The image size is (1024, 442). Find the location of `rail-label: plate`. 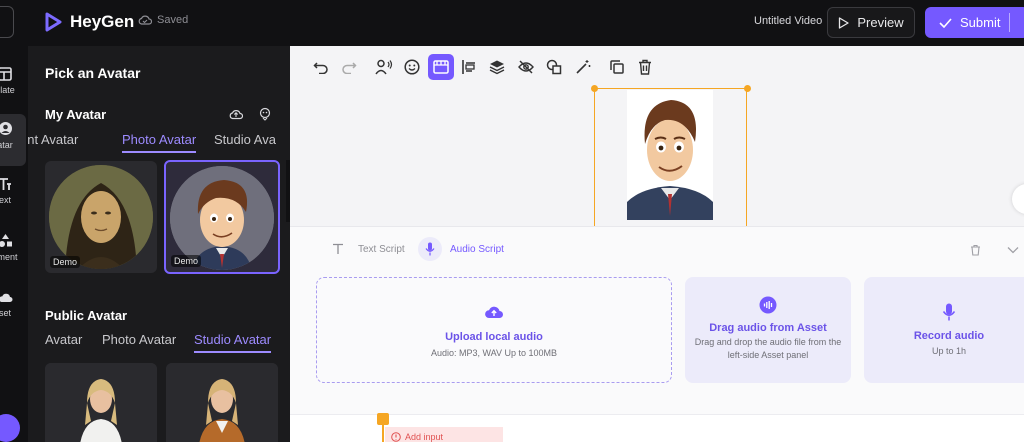

rail-label: plate is located at coordinates (7, 90).